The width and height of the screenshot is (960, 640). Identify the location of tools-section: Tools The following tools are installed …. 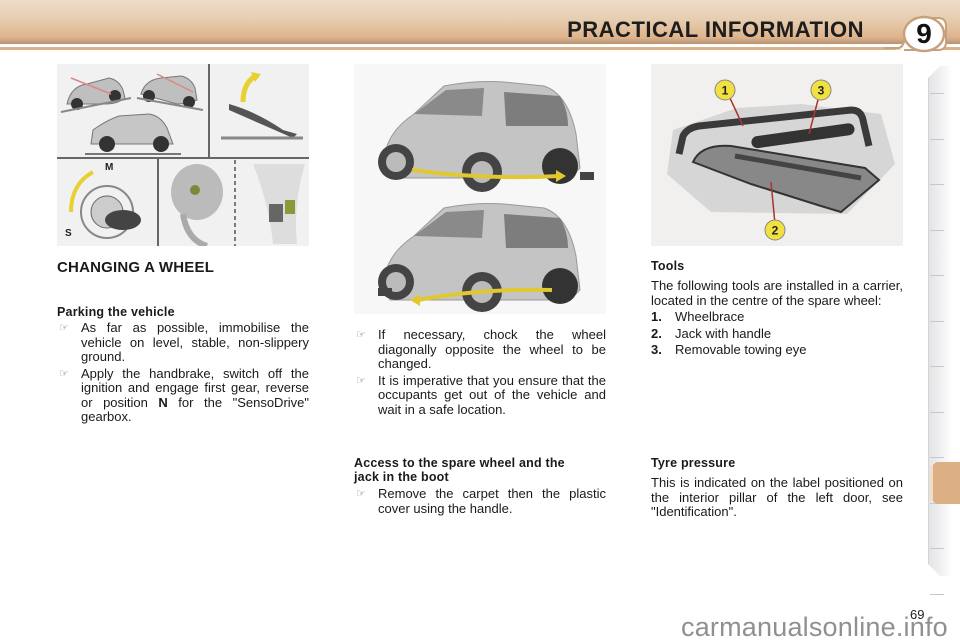
(777, 308).